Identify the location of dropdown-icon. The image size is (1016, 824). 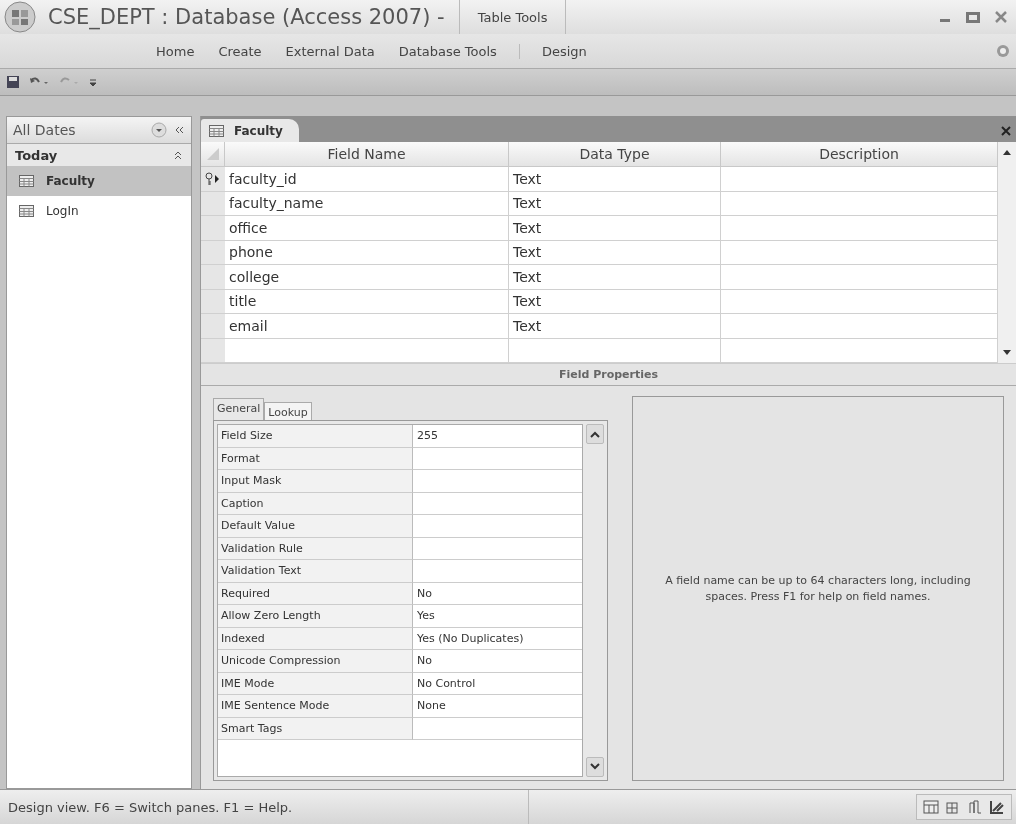
(159, 130).